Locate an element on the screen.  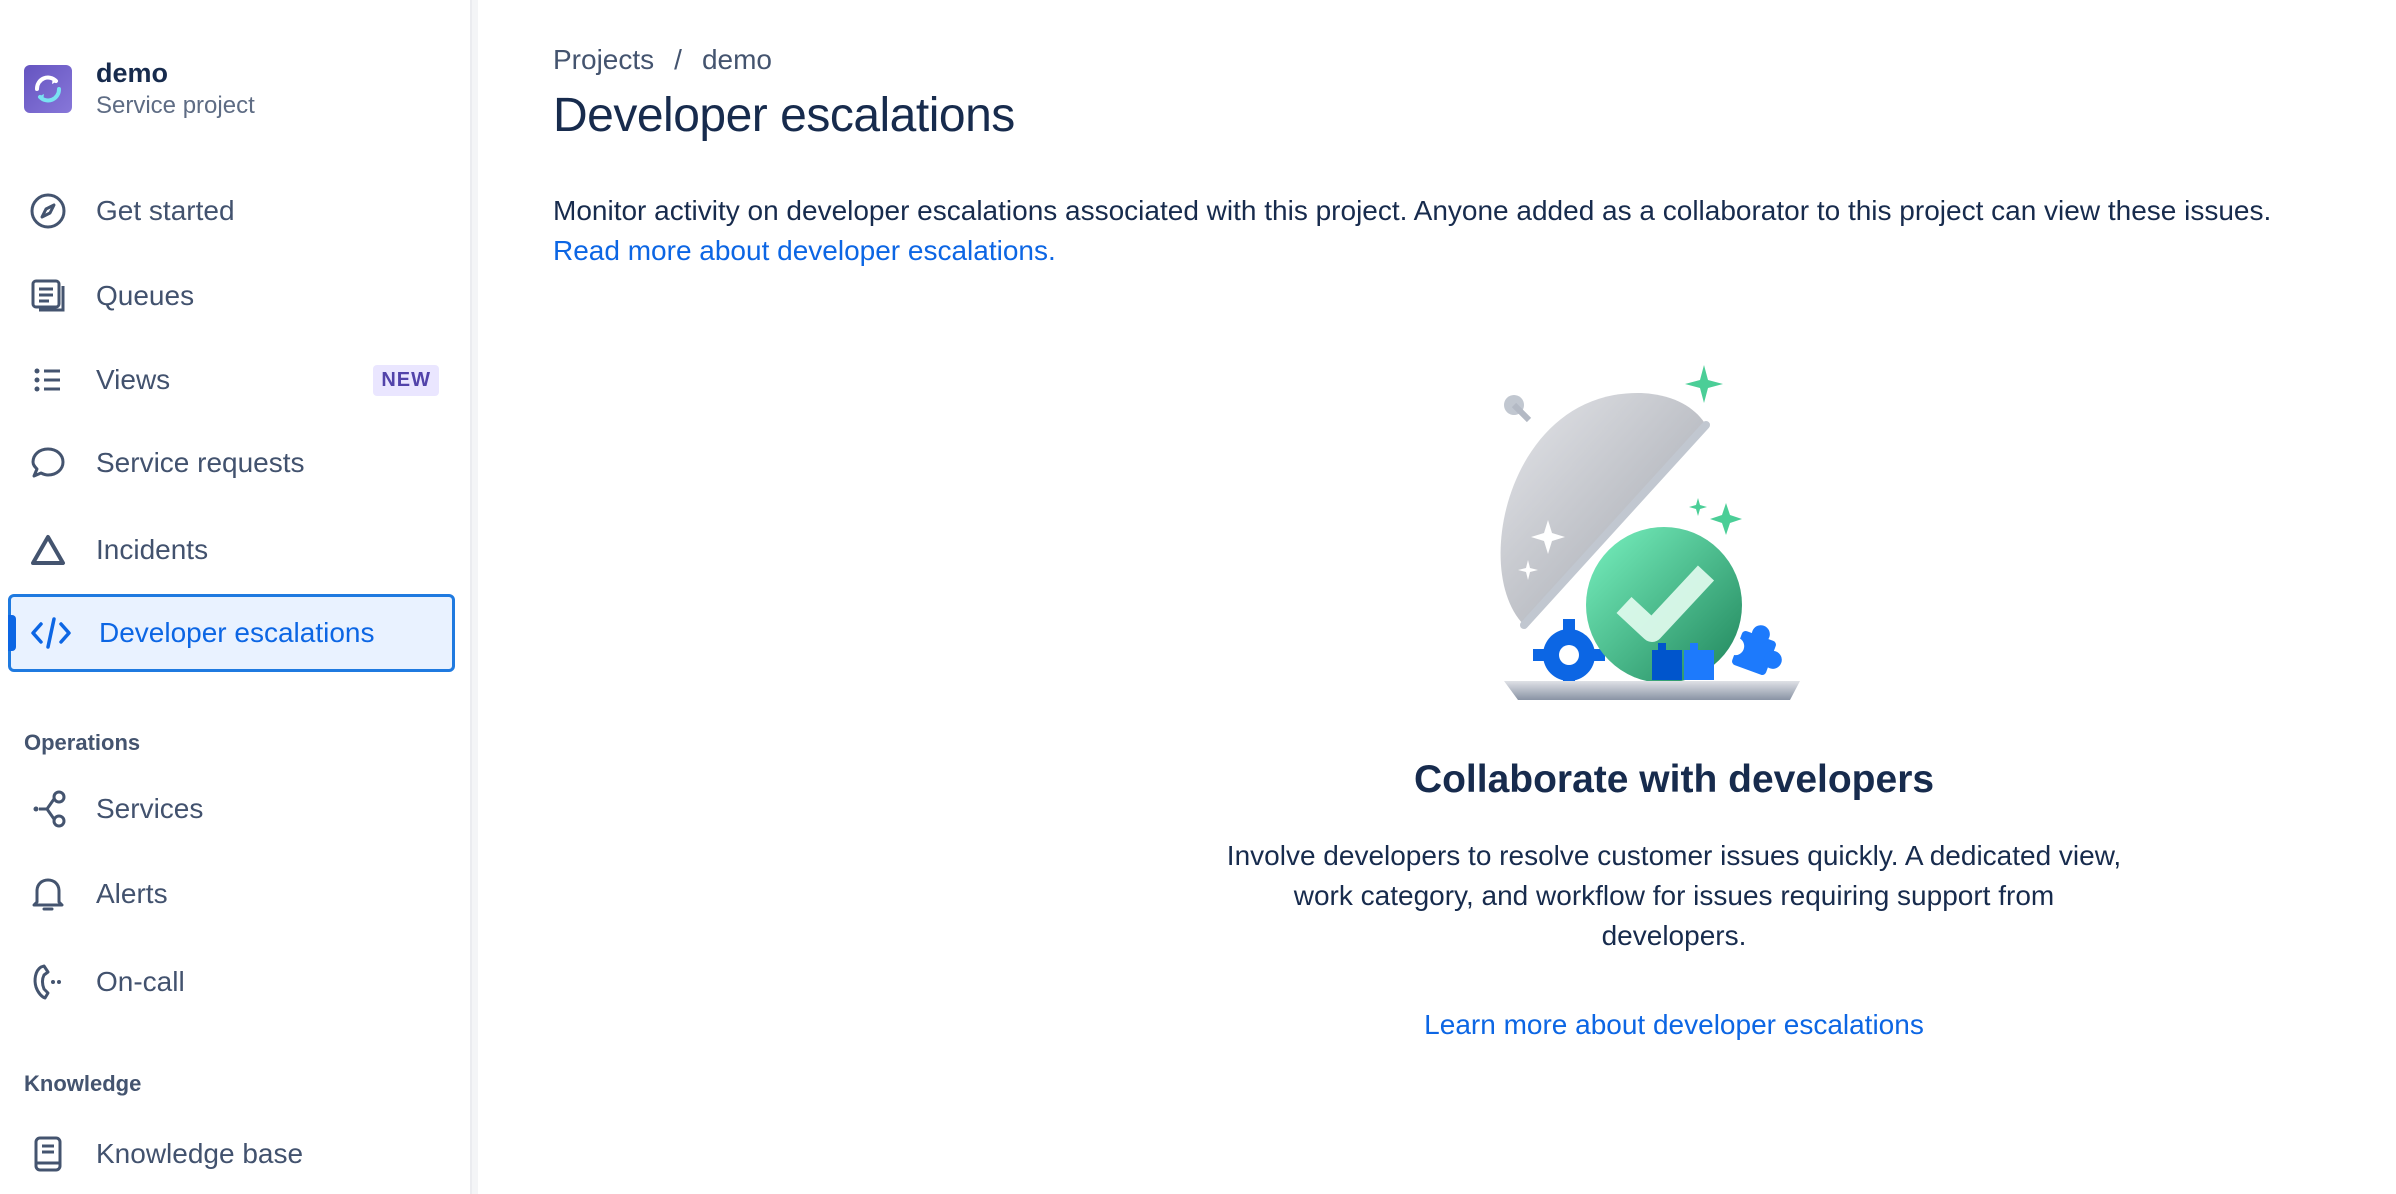
project-name: demo is located at coordinates (132, 73).